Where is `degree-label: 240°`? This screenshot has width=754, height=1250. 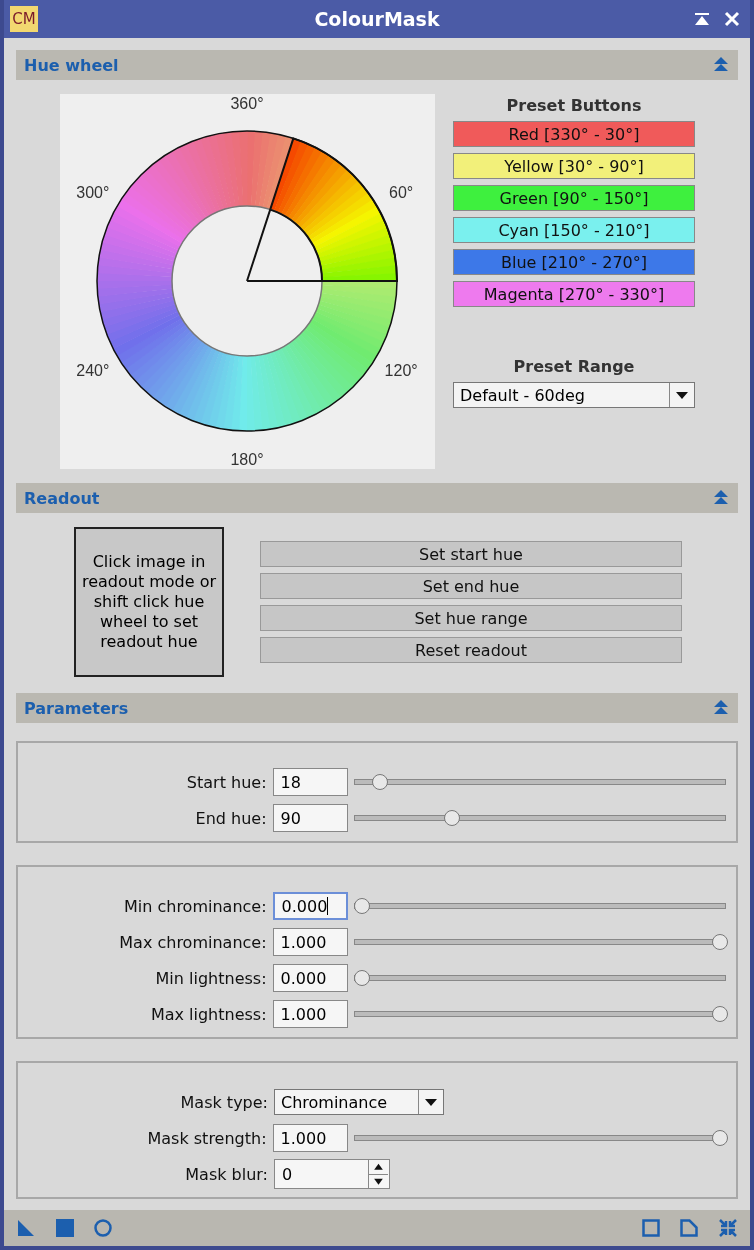
degree-label: 240° is located at coordinates (93, 370).